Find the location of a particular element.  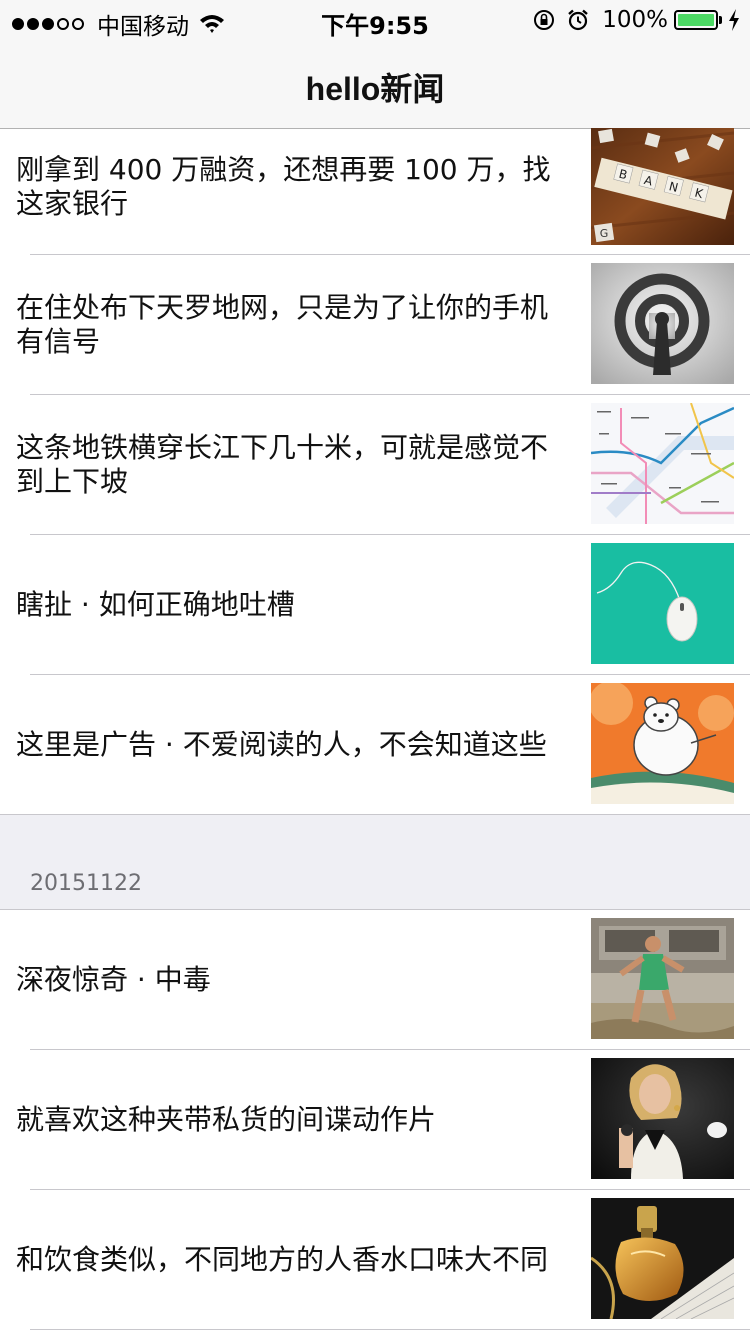

status-right: 100% is located at coordinates (631, 20).